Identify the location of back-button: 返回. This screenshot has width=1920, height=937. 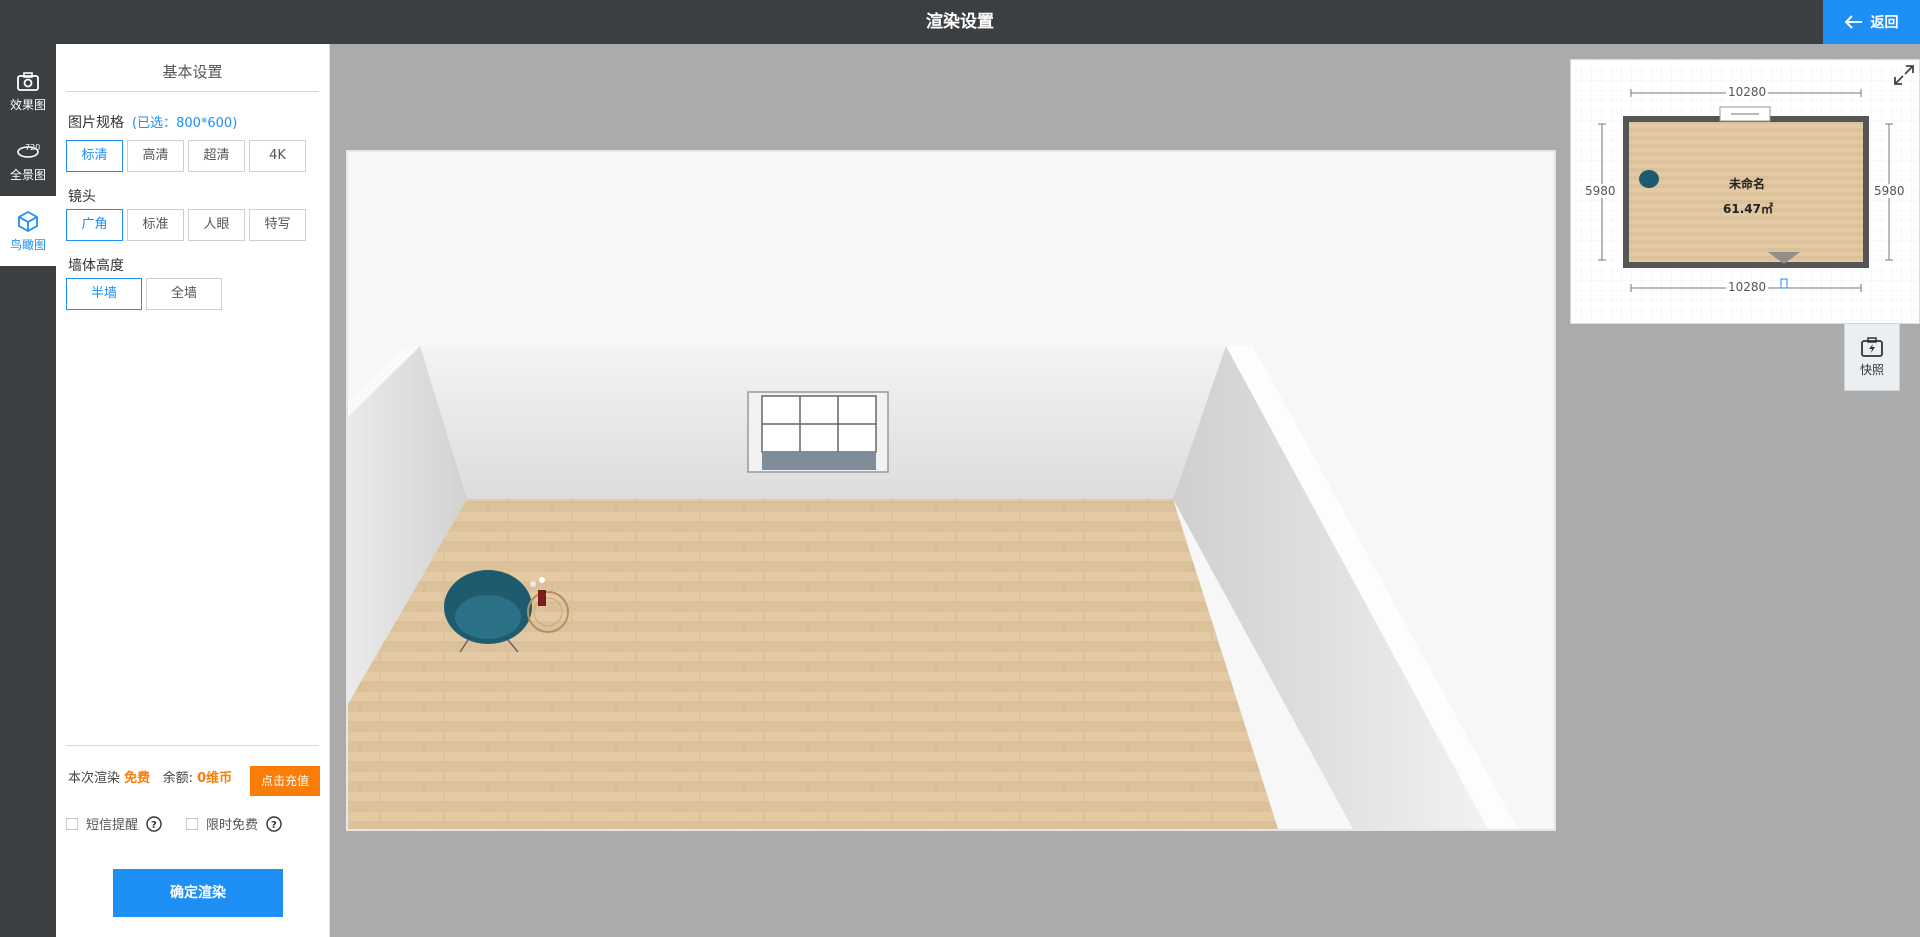
(1871, 22).